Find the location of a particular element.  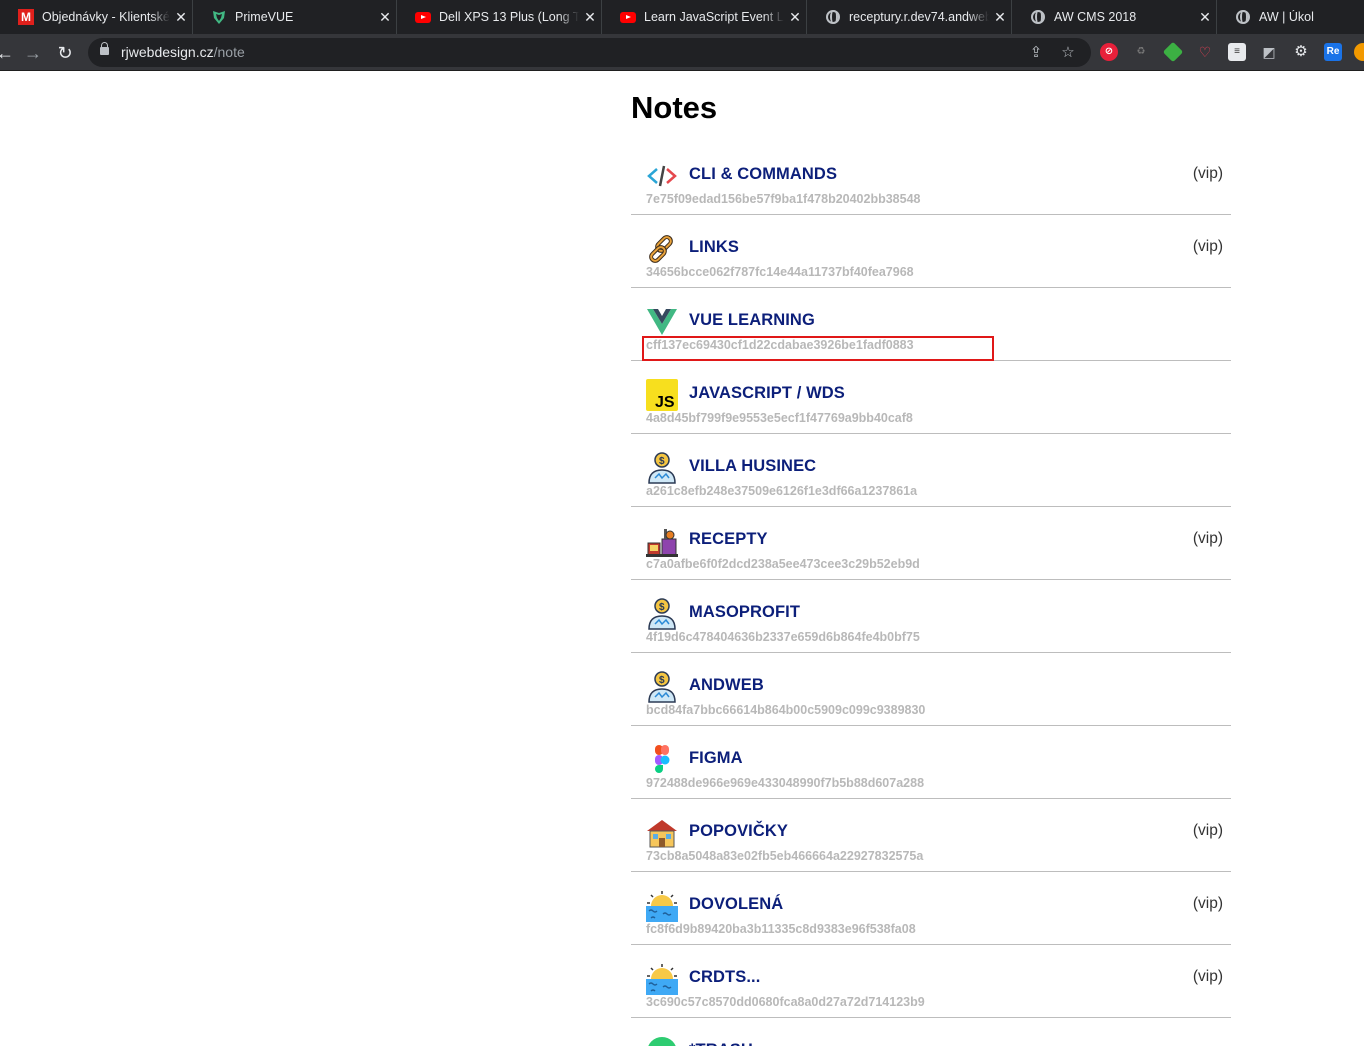

note-hash: 4f19d6c478404636b2337e659d6b864fe4b0bf75 is located at coordinates (783, 637).